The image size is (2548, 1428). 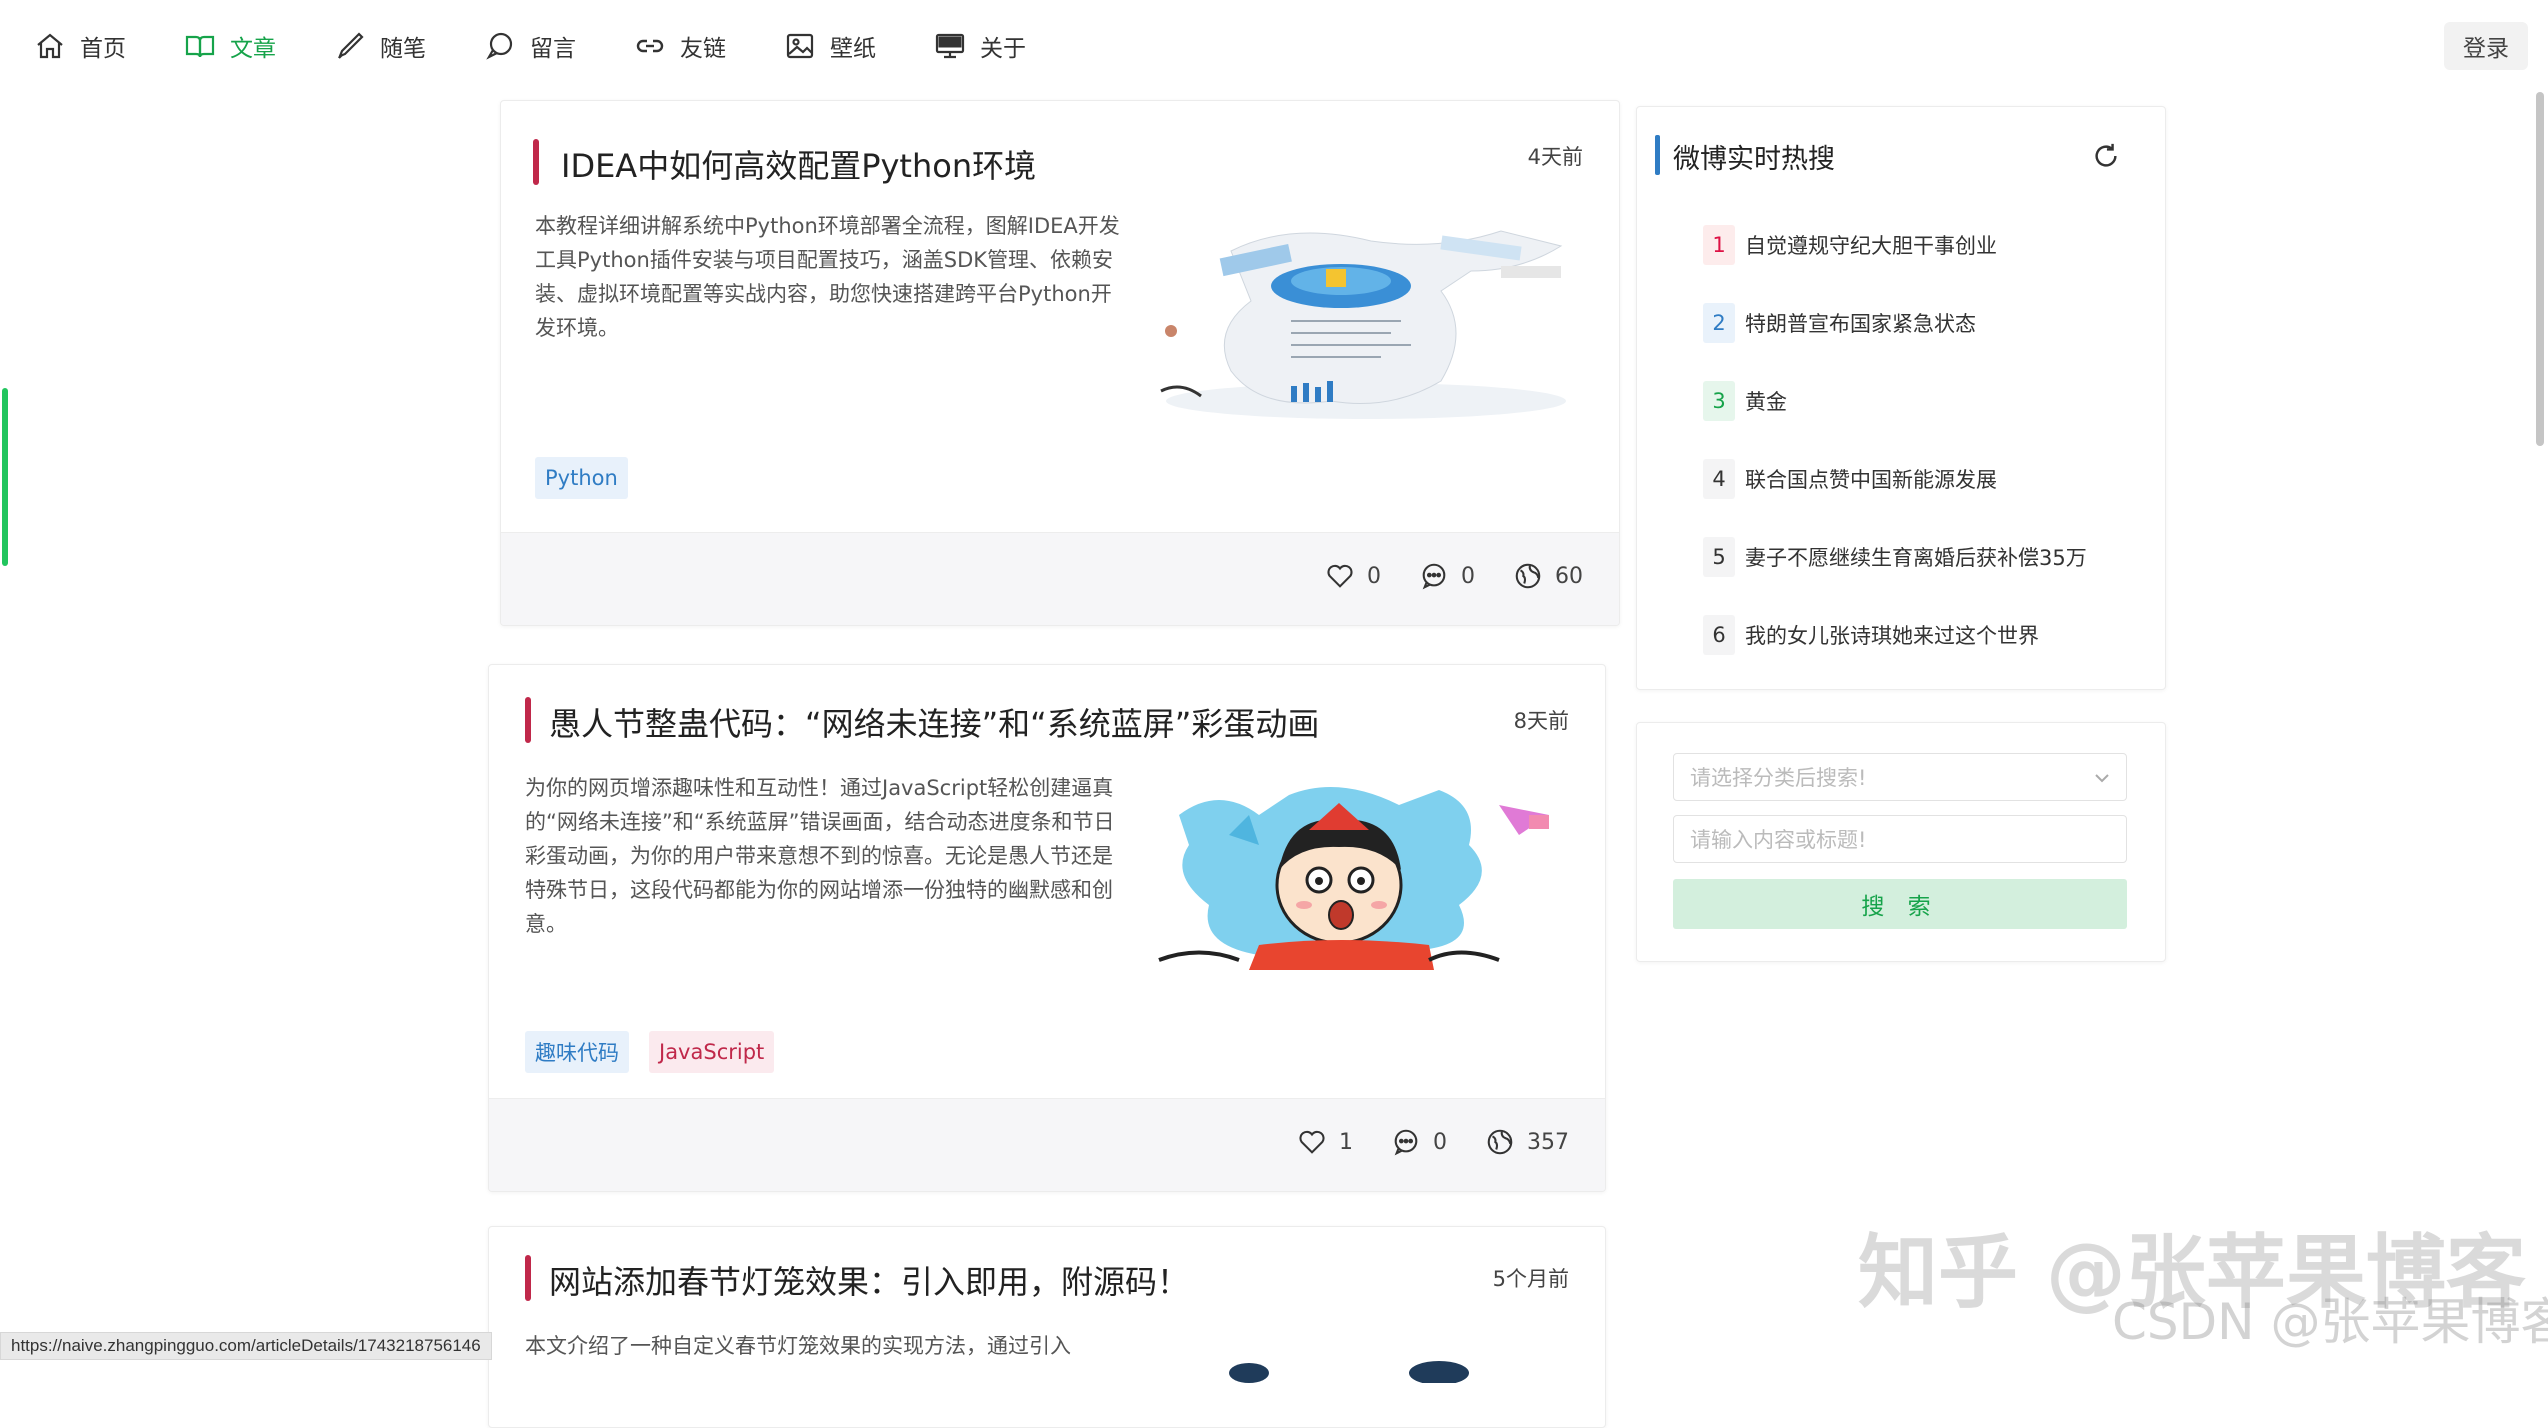 What do you see at coordinates (1778, 778) in the screenshot?
I see `category-select-placeholder: 请选择分类后搜索!` at bounding box center [1778, 778].